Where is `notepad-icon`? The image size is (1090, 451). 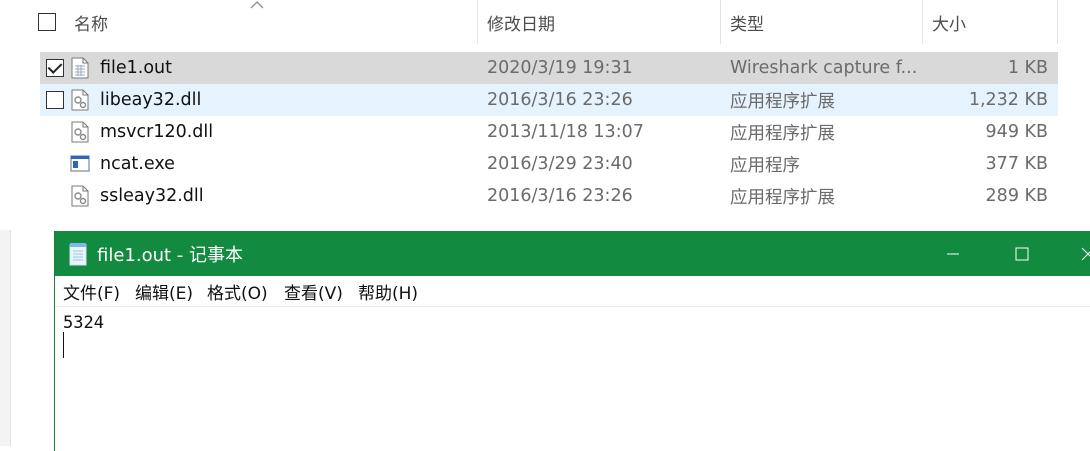 notepad-icon is located at coordinates (78, 254).